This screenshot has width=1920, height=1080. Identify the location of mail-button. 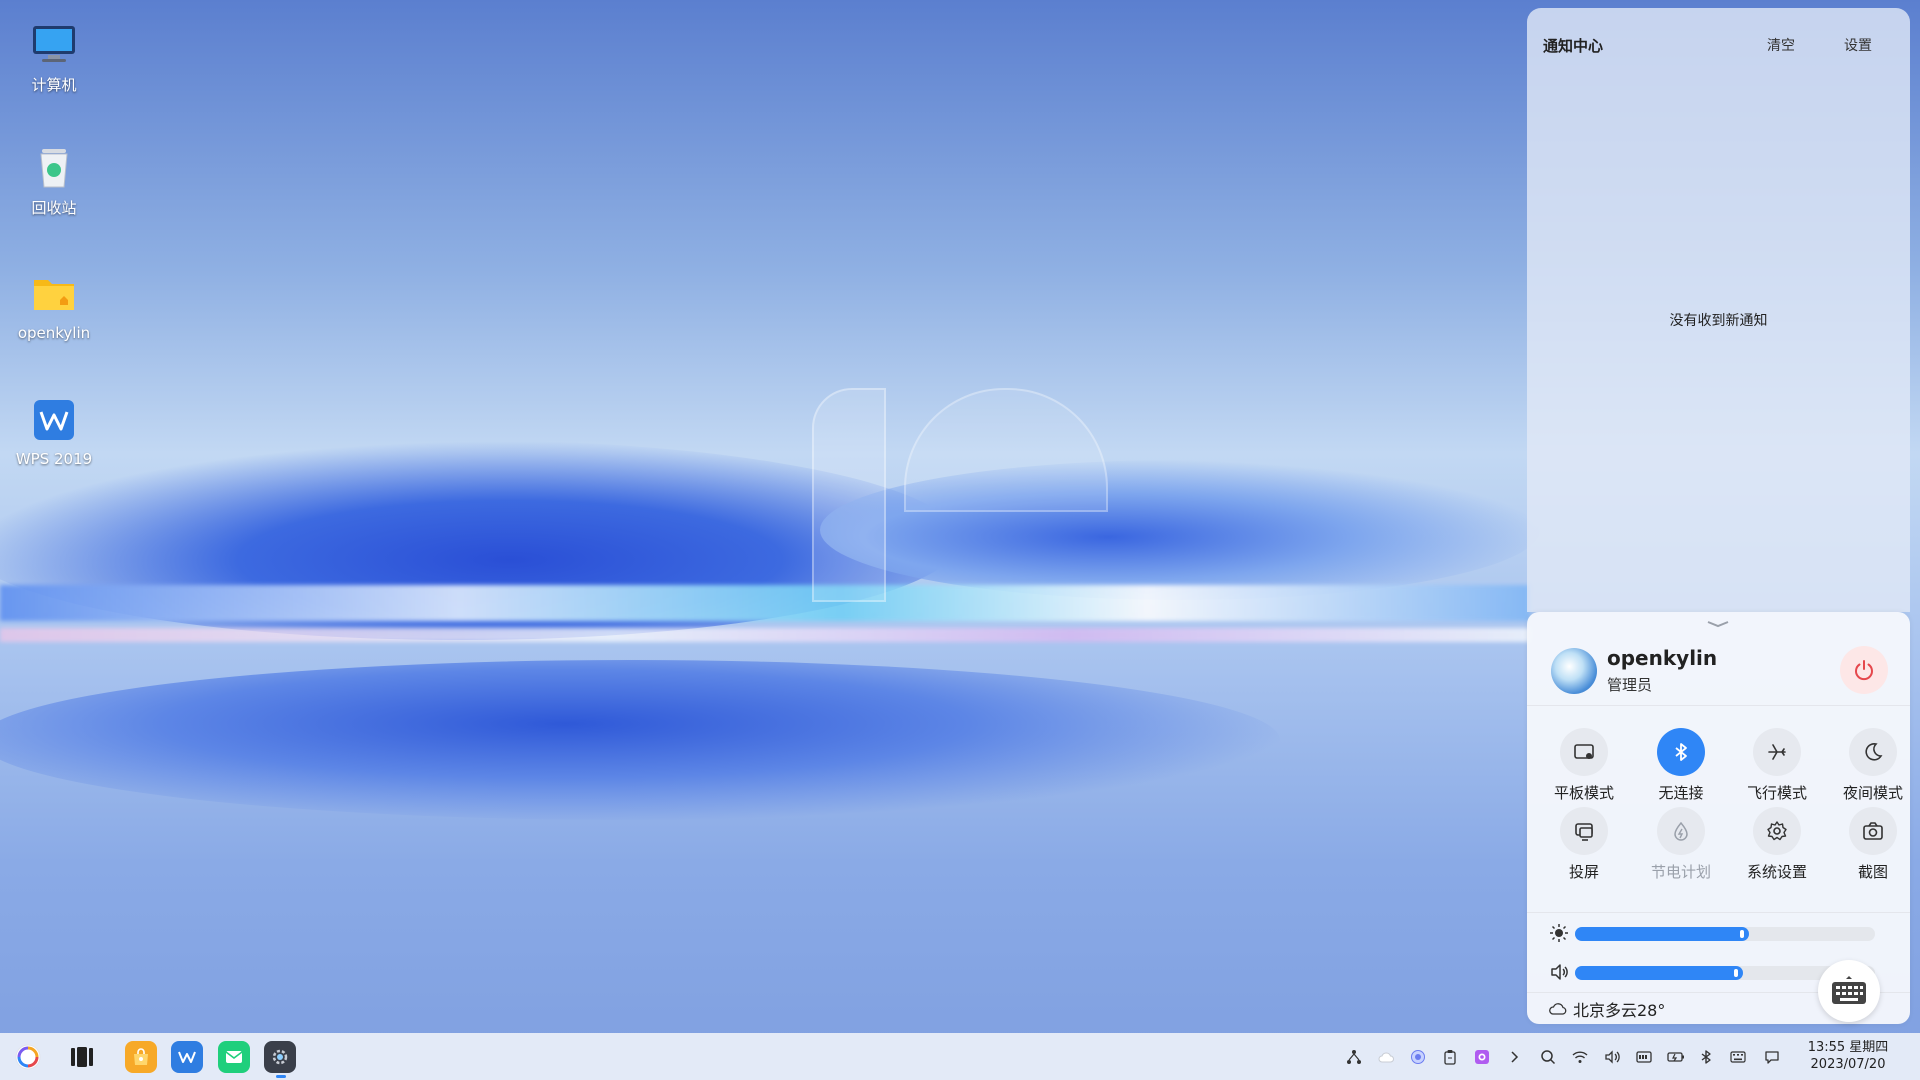
(234, 1057).